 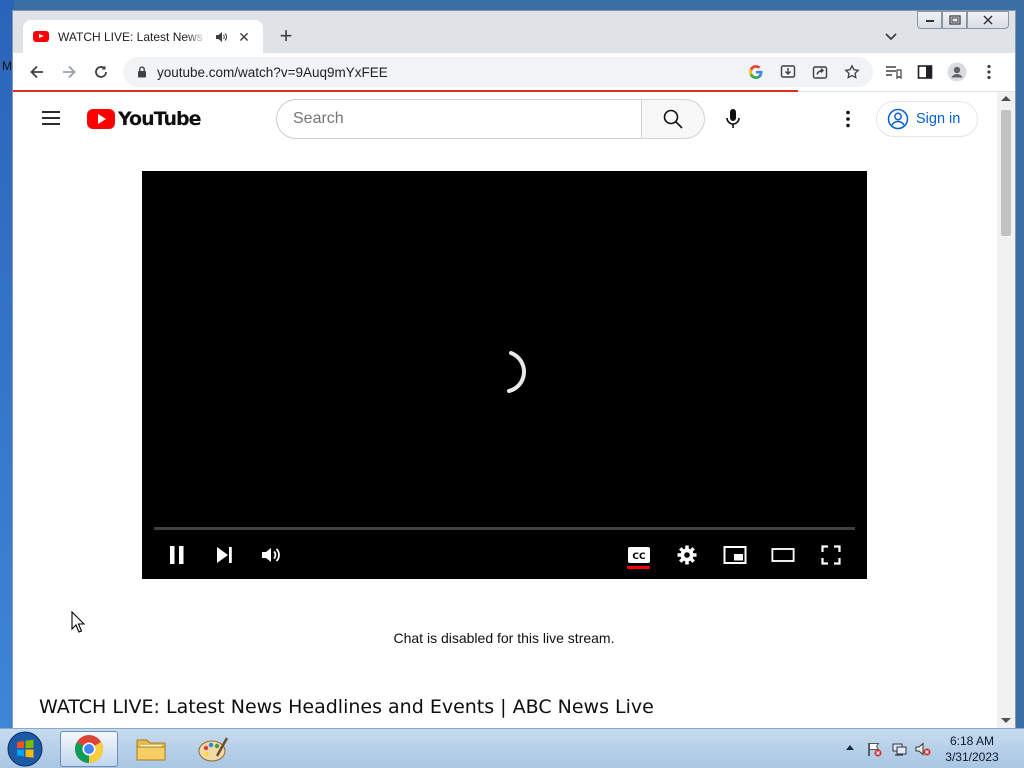 I want to click on search-icon, so click(x=673, y=119).